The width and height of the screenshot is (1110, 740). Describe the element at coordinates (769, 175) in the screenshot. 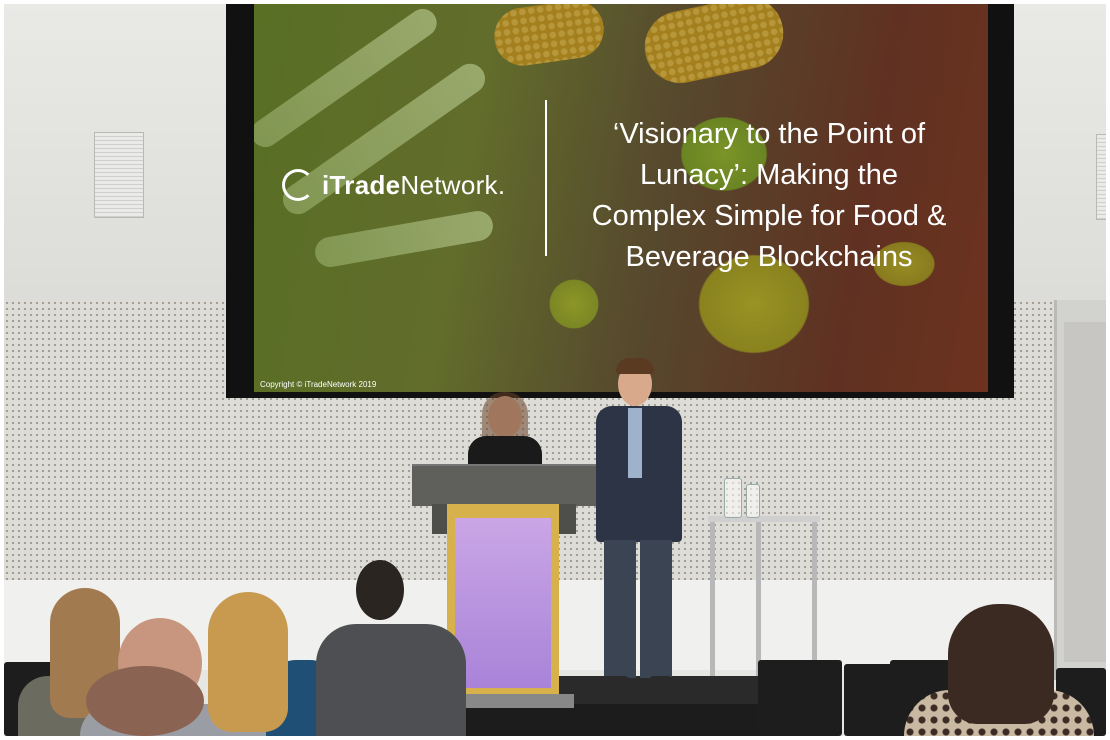

I see `slide-title-line: Lunacy’: Making the` at that location.